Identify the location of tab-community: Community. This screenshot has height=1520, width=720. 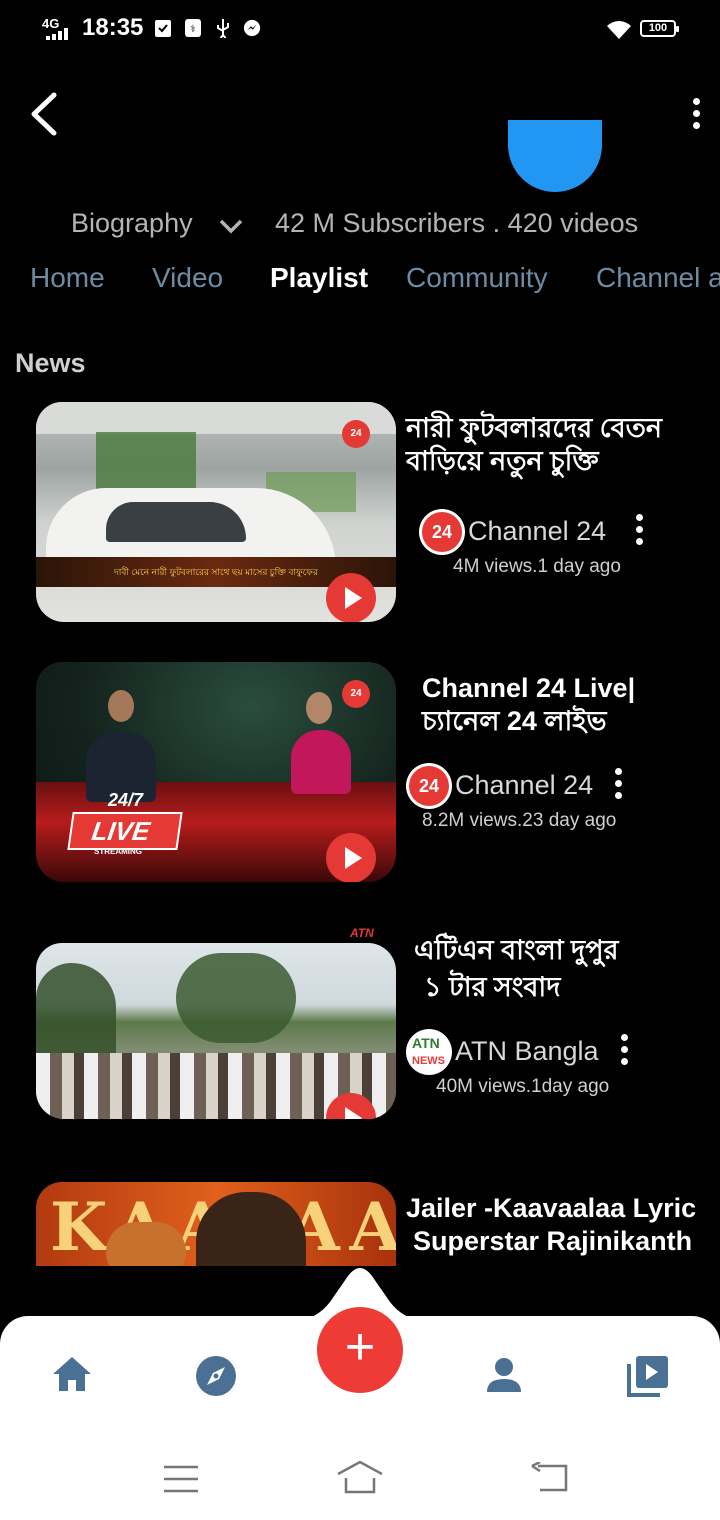
(477, 278).